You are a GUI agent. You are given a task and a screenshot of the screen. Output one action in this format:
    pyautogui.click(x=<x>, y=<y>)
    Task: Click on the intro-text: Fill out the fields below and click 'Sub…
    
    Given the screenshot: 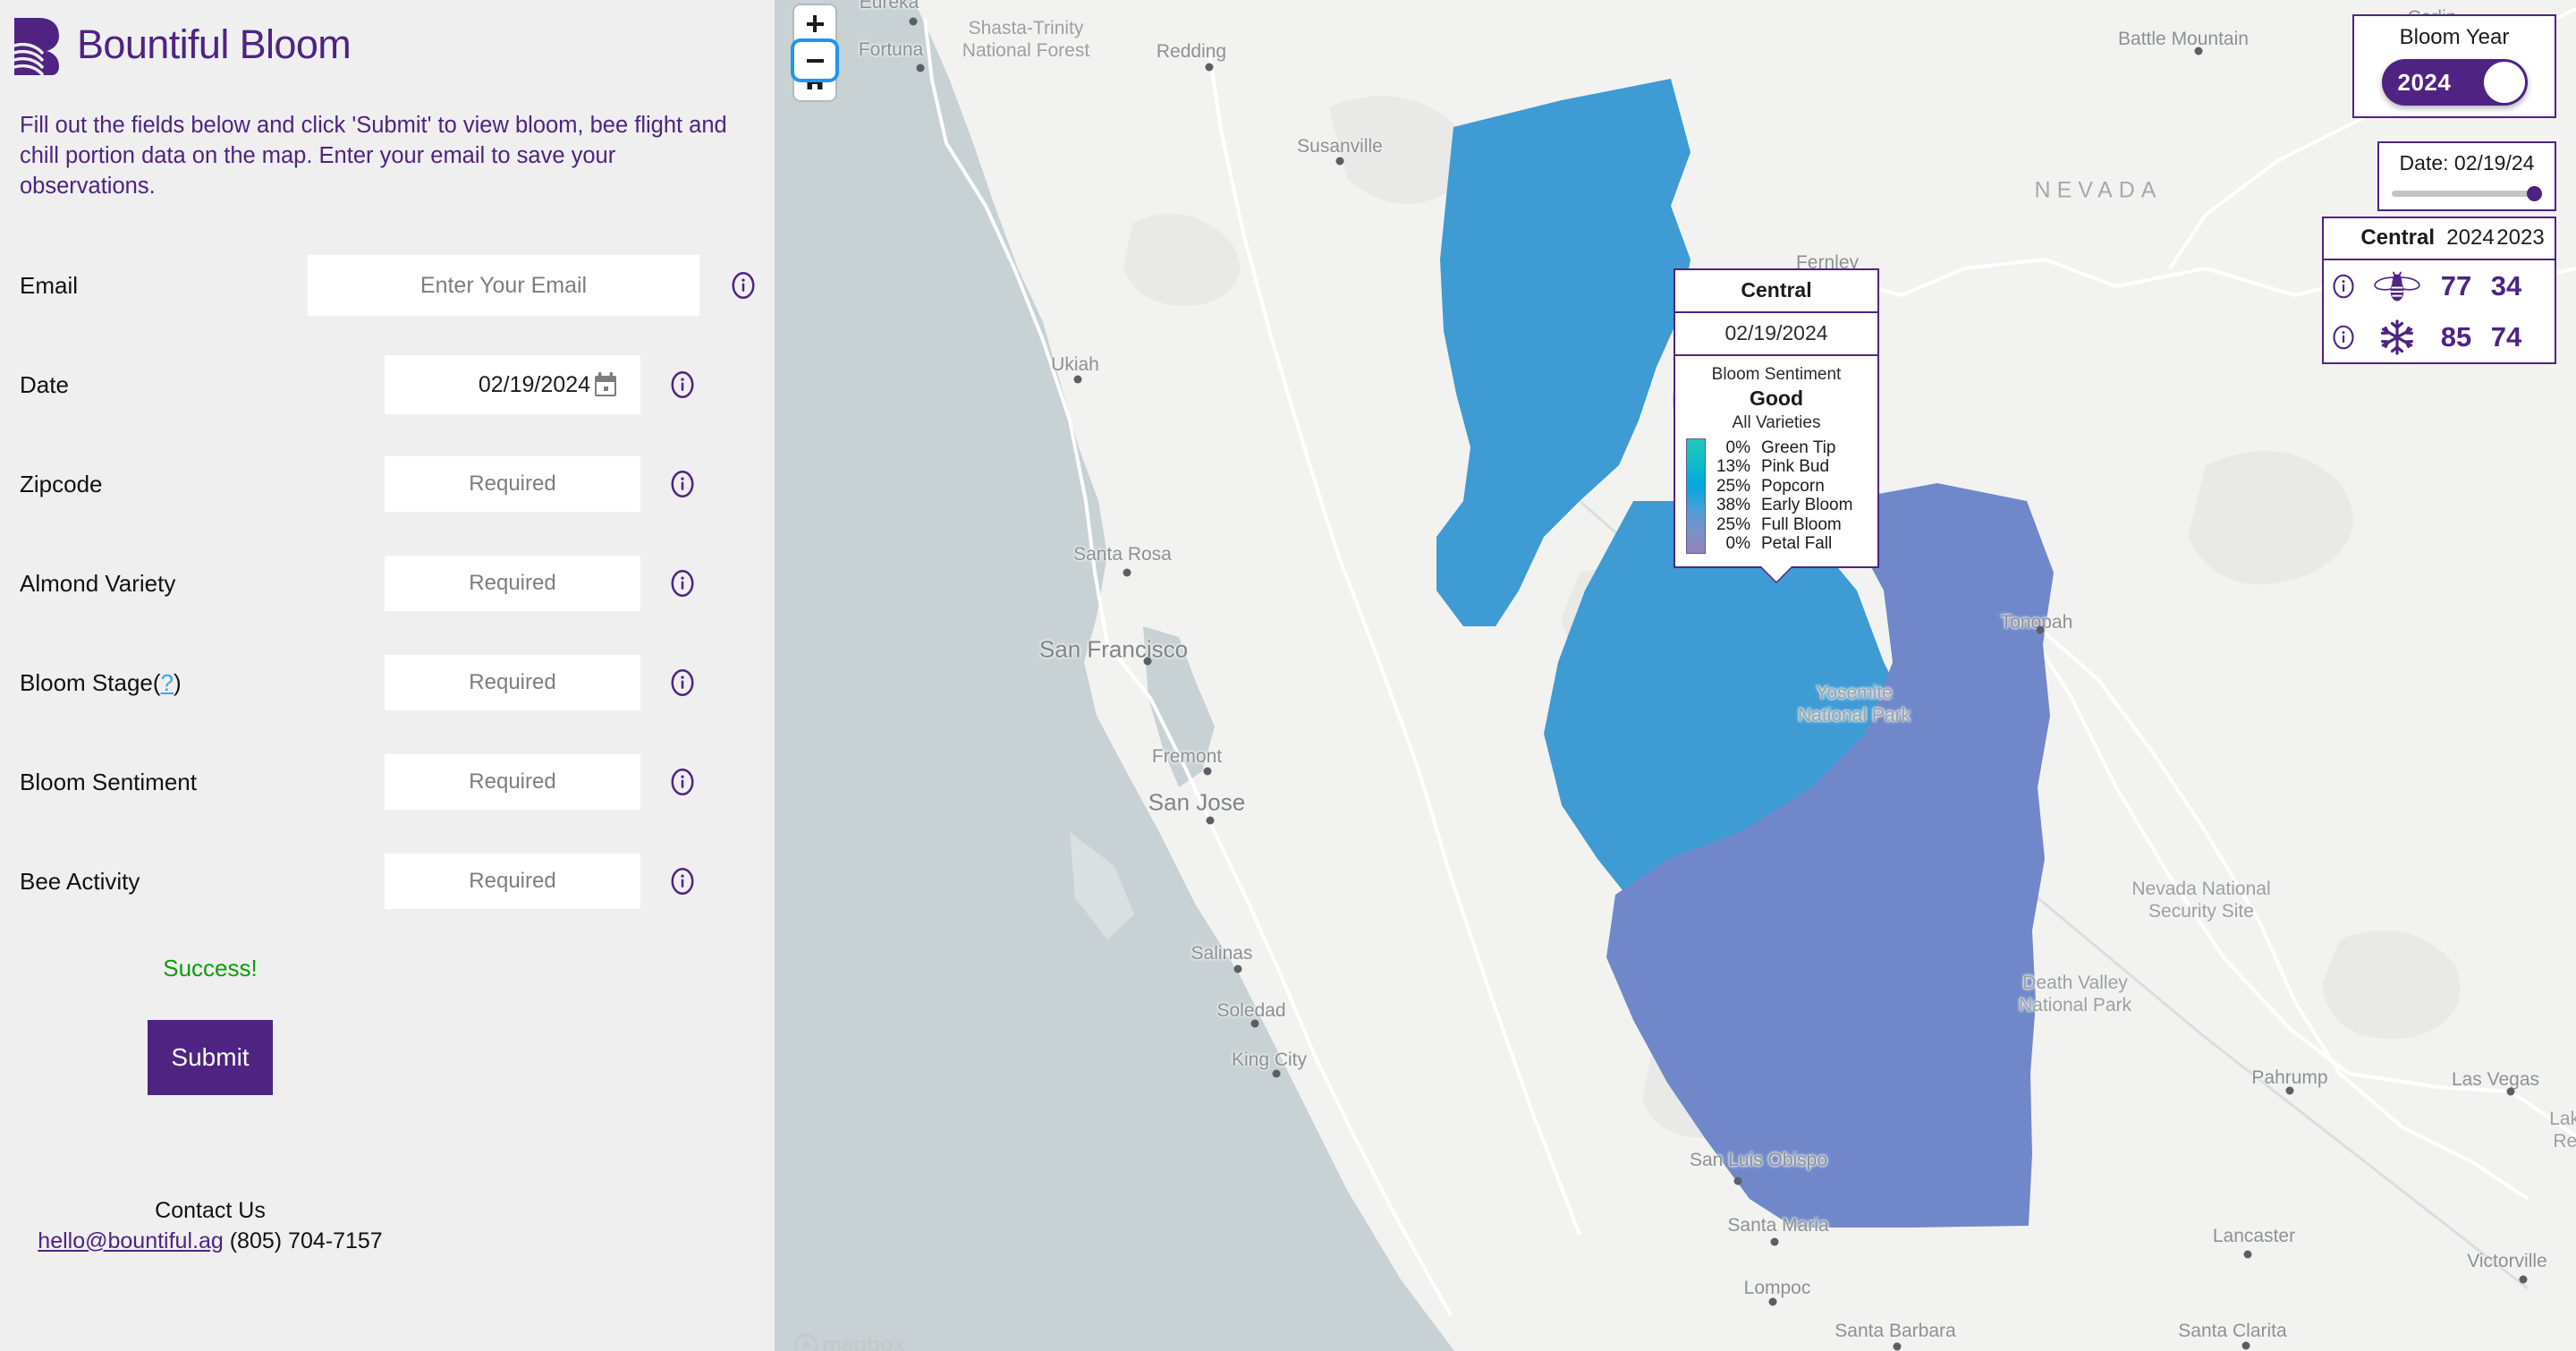 What is the action you would take?
    pyautogui.click(x=373, y=156)
    